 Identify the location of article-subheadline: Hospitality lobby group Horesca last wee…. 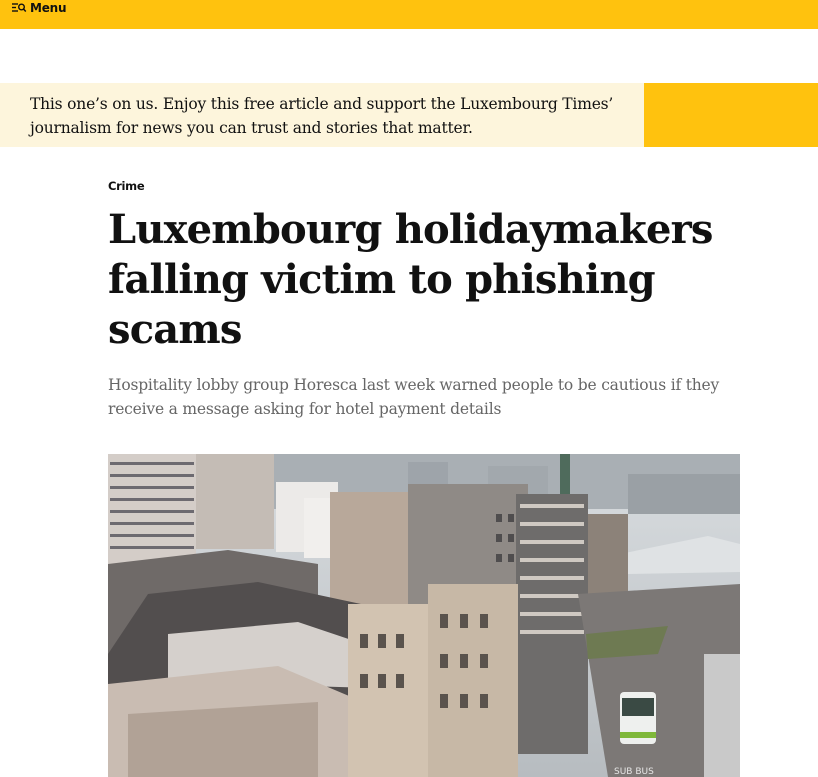
(414, 397).